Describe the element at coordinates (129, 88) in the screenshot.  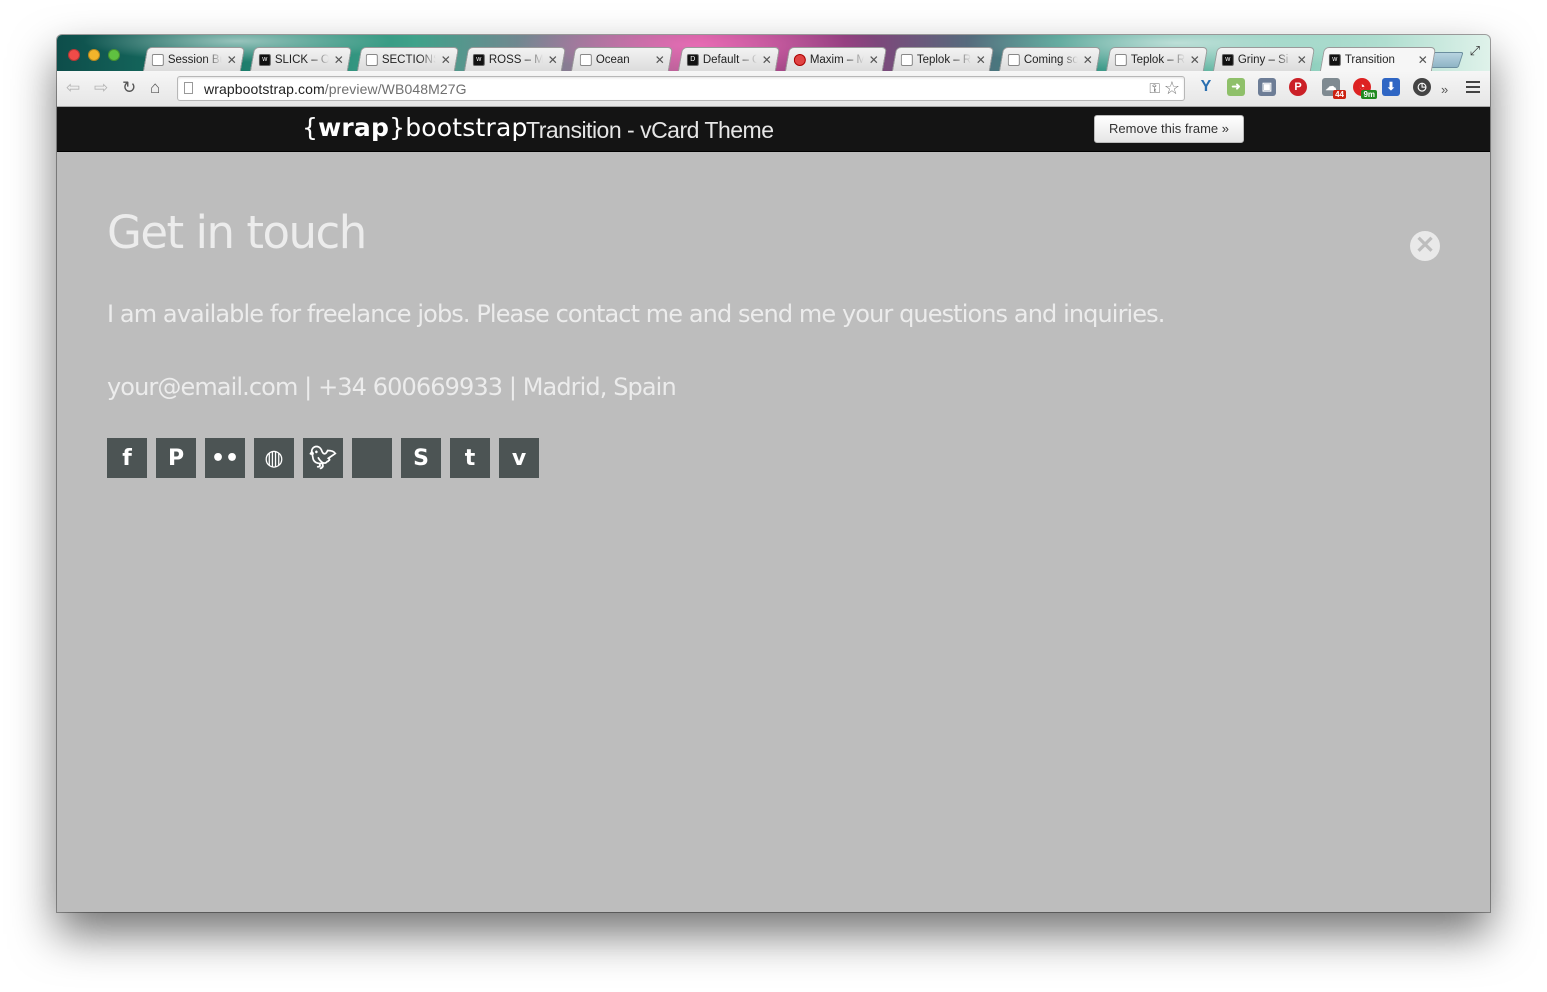
I see `reload-button: ↻` at that location.